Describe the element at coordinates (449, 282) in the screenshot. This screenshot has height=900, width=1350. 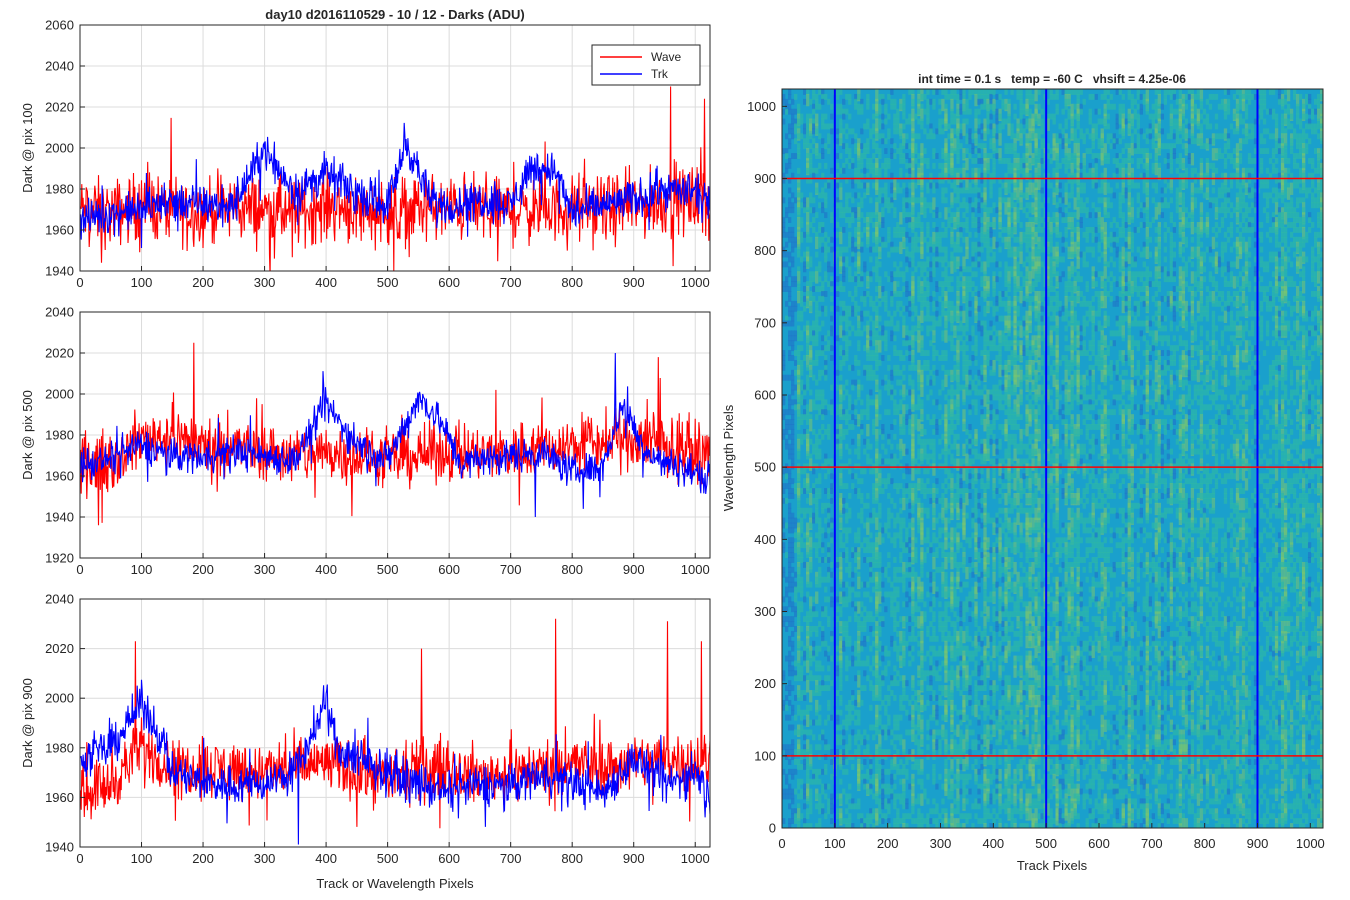
I see `x-tick-label: 600` at that location.